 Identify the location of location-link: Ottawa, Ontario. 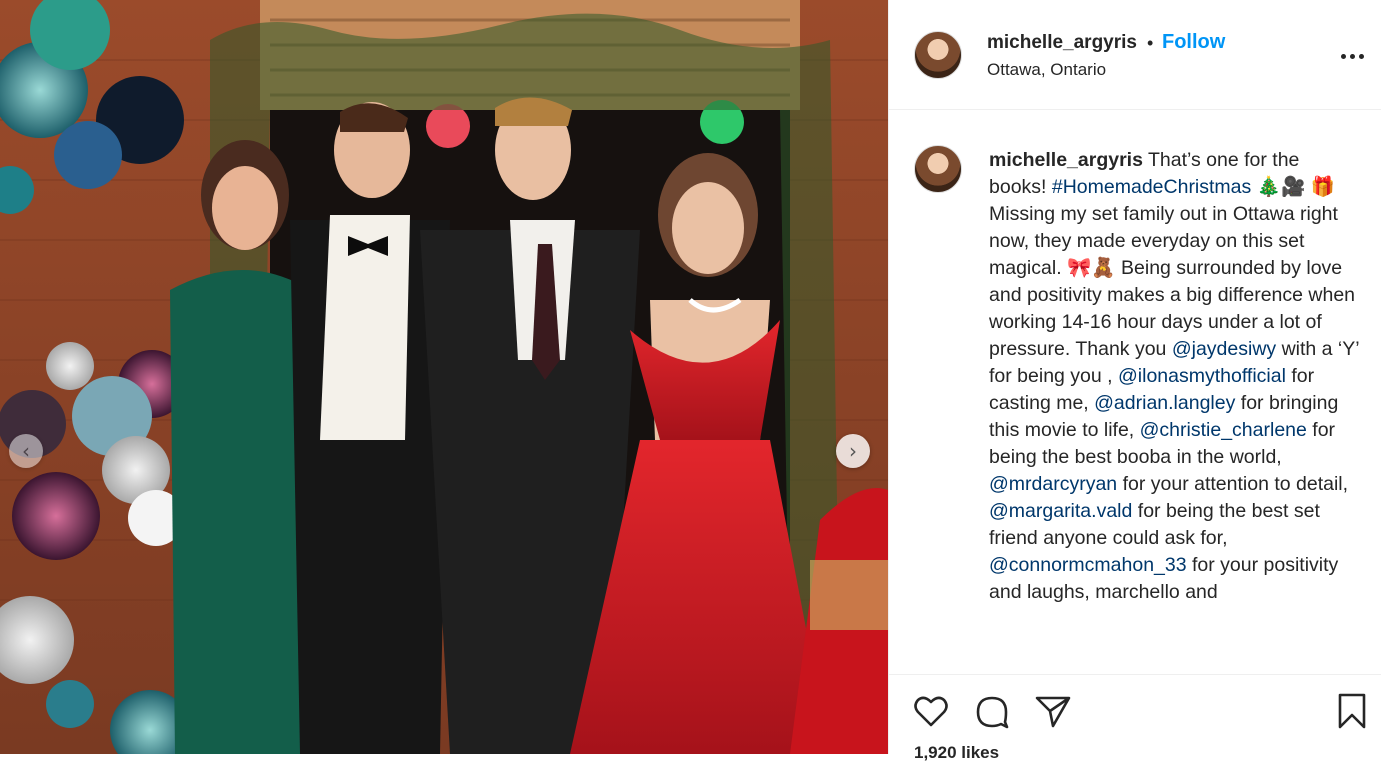
(1046, 70).